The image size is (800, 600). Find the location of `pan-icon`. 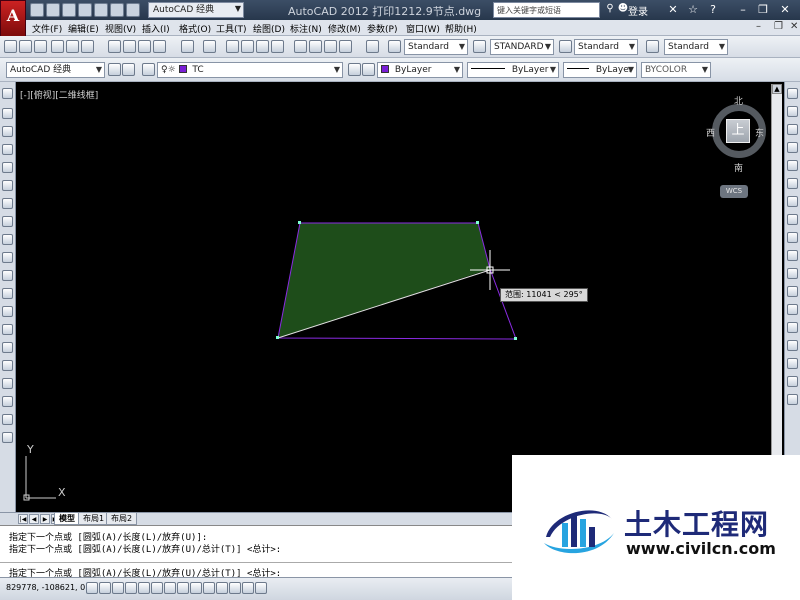

pan-icon is located at coordinates (232, 46).